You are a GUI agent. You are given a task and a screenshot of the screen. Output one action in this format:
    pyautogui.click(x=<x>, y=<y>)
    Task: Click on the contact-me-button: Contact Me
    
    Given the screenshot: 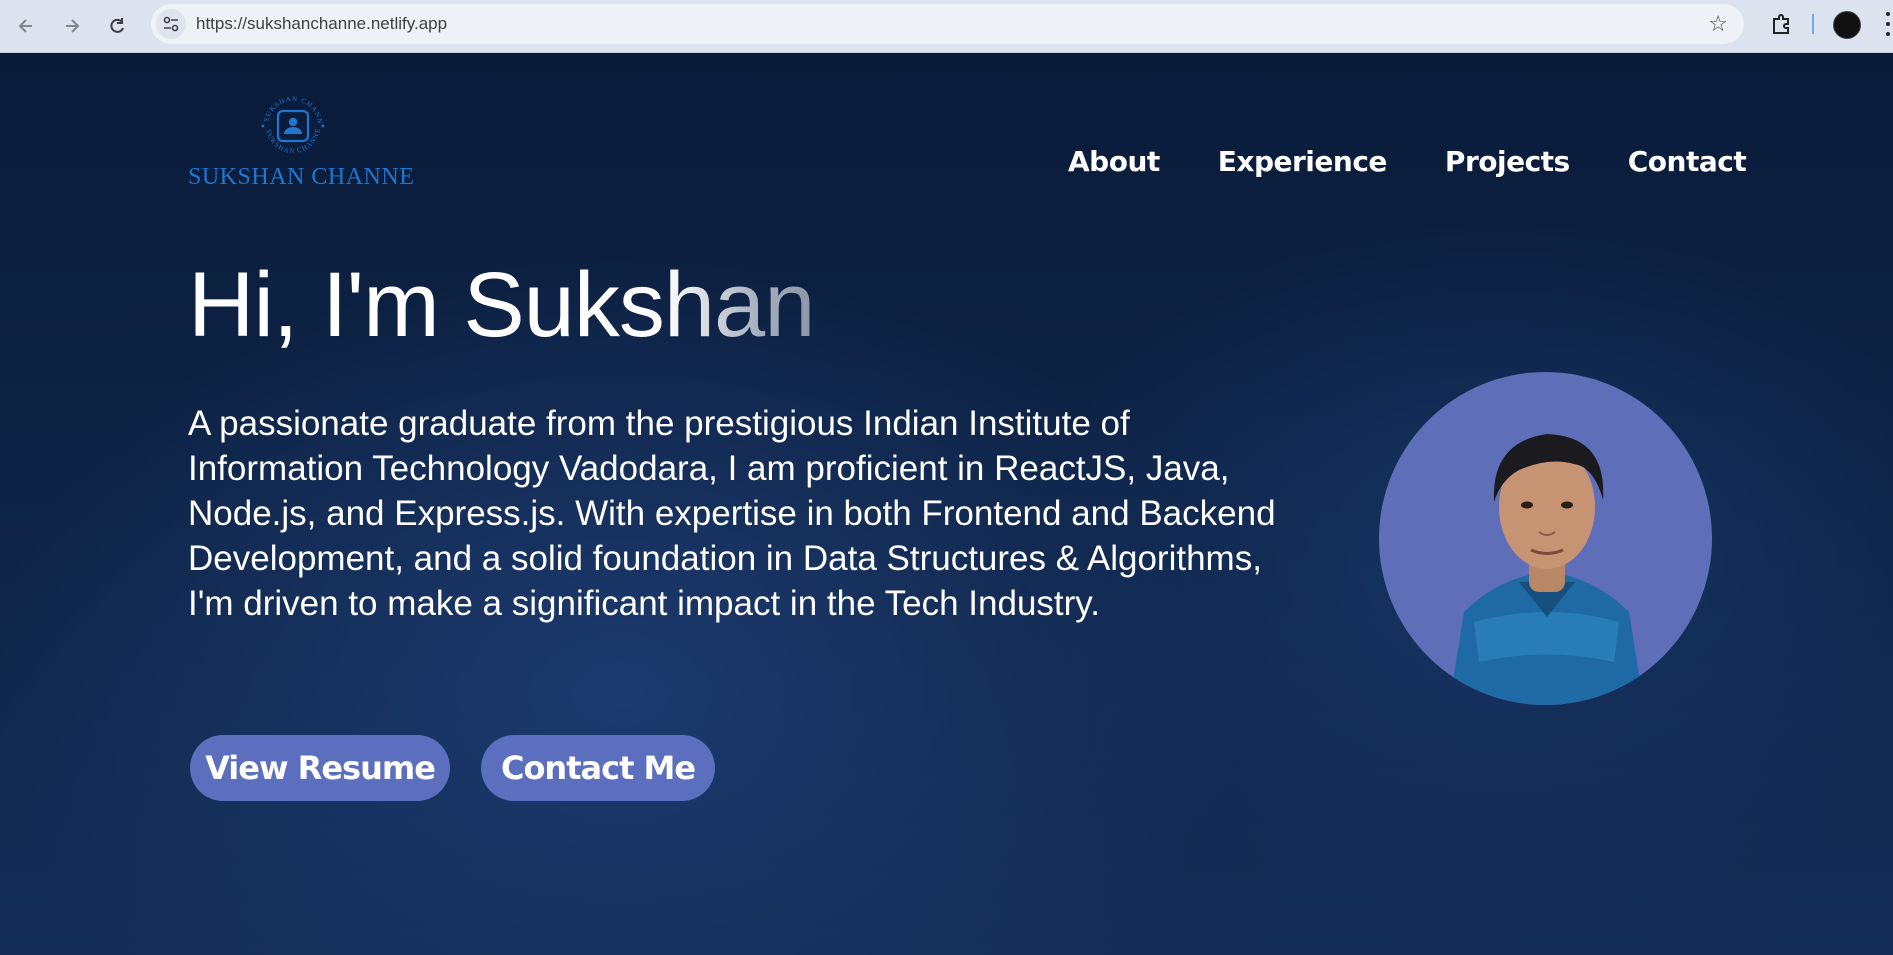 What is the action you would take?
    pyautogui.click(x=598, y=768)
    